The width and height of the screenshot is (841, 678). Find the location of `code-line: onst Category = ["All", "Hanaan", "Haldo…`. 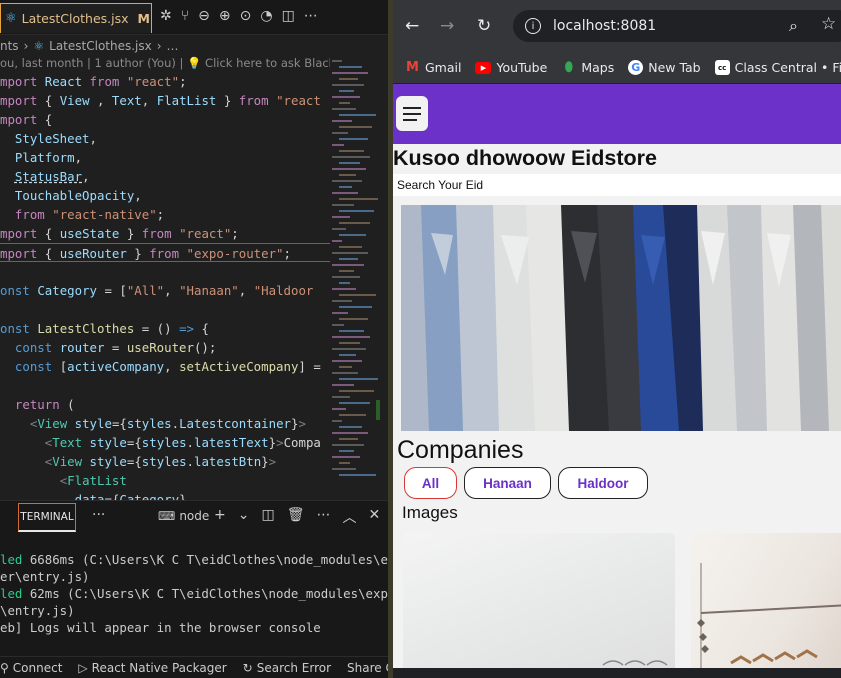

code-line: onst Category = ["All", "Hanaan", "Haldo… is located at coordinates (165, 290).